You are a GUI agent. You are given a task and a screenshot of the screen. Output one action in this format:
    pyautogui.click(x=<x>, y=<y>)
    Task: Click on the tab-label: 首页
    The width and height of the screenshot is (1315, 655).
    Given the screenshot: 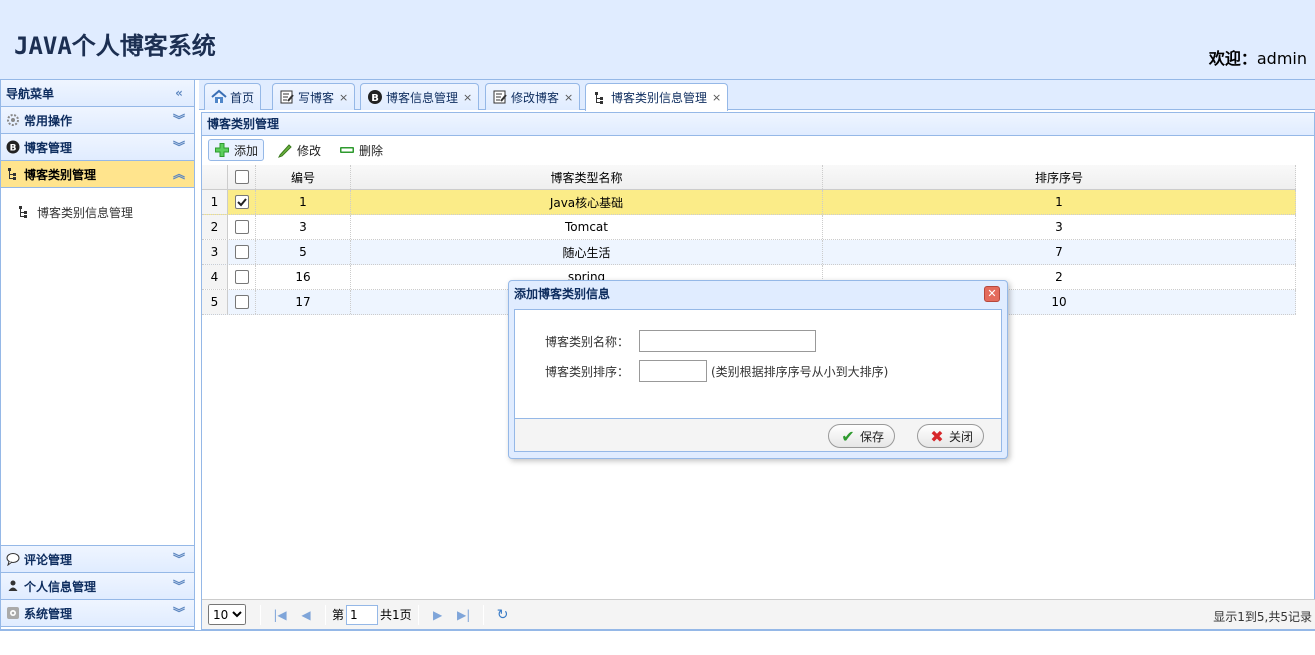 What is the action you would take?
    pyautogui.click(x=242, y=97)
    